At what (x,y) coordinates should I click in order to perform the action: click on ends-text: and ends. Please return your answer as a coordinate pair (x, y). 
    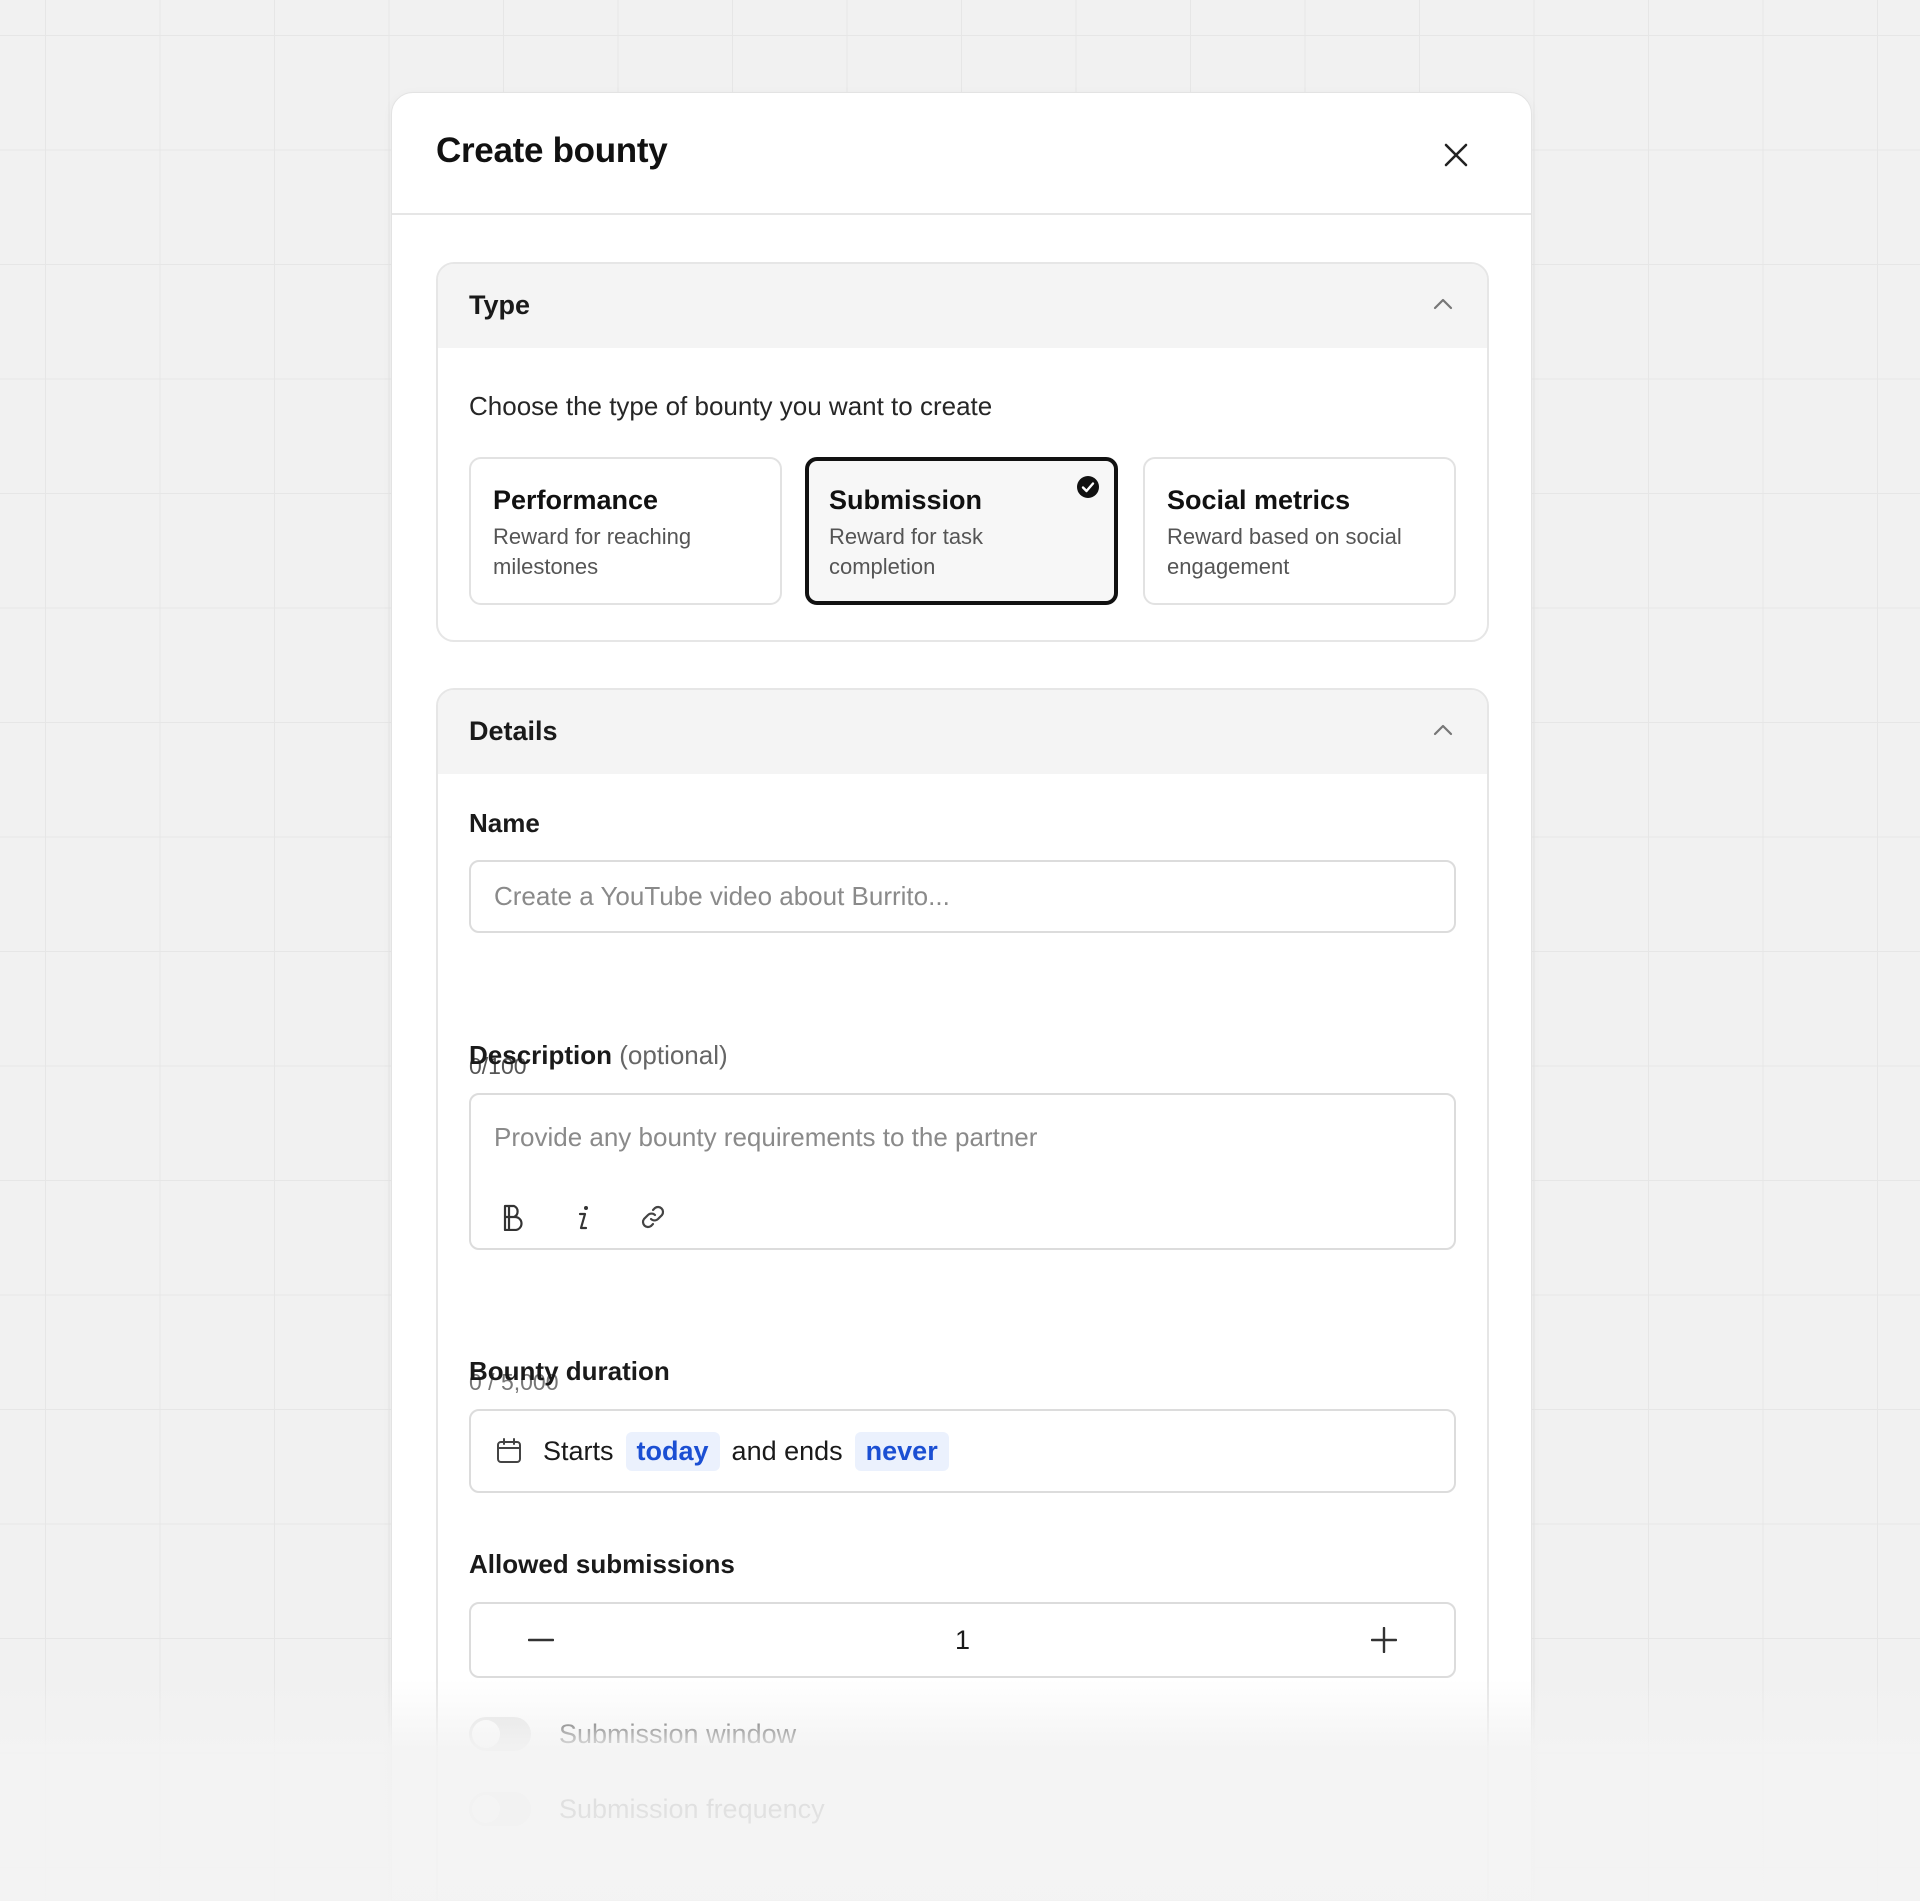
    Looking at the image, I should click on (787, 1450).